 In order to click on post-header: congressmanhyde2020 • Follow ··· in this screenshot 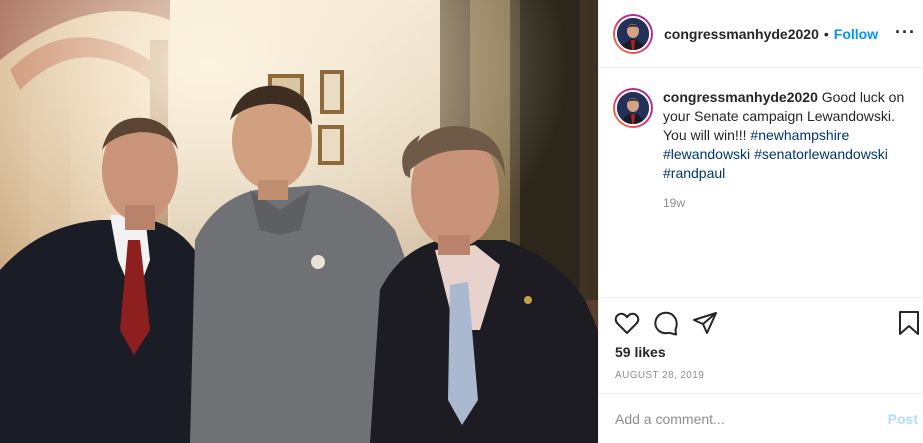, I will do `click(761, 34)`.